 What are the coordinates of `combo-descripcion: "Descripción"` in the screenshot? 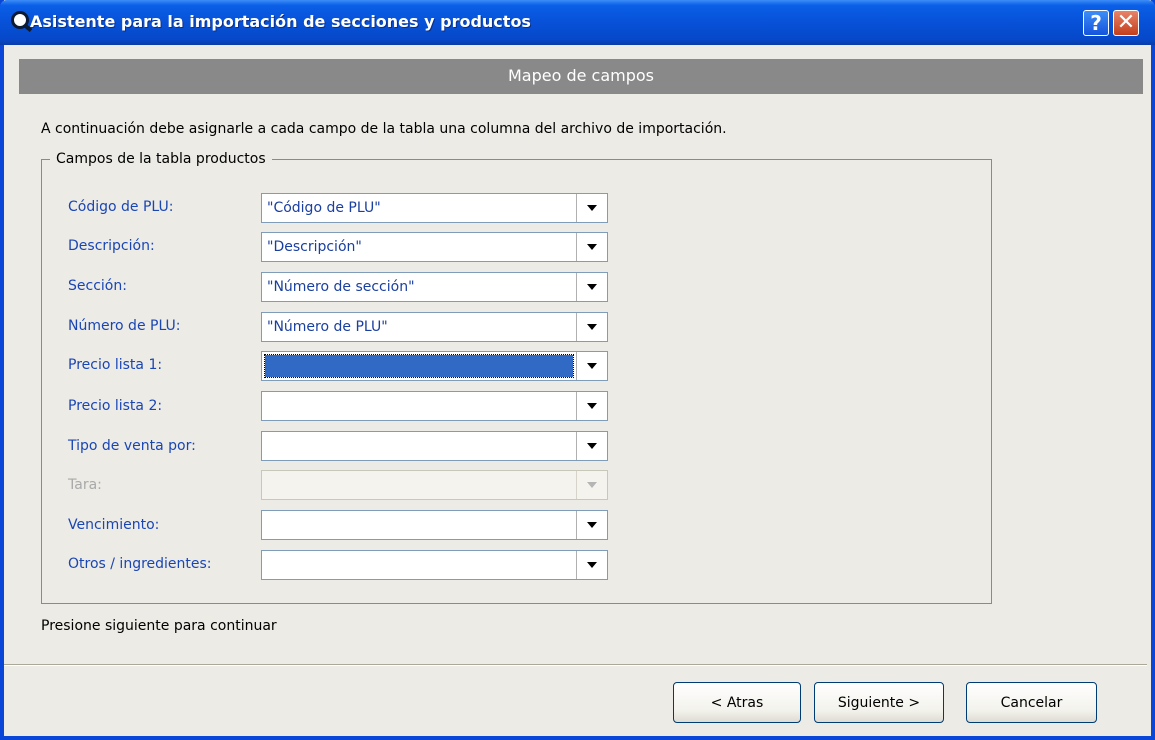 It's located at (434, 247).